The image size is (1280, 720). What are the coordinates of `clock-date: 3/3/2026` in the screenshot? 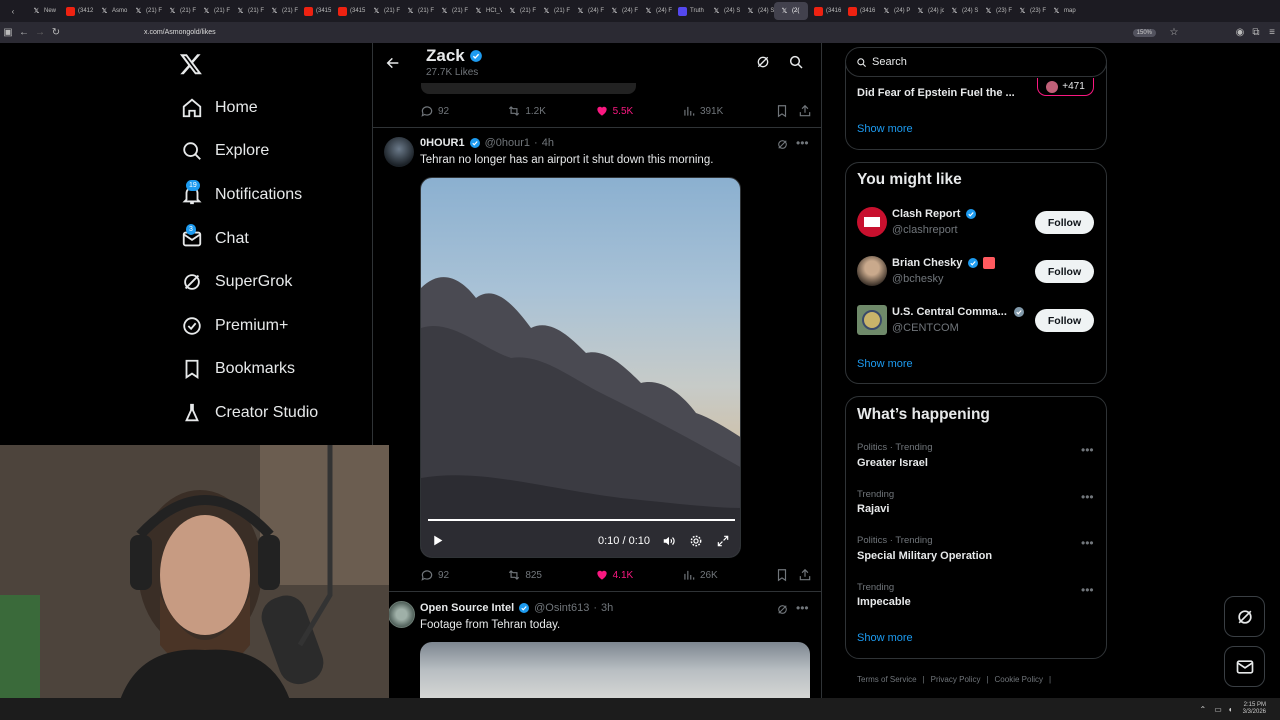 It's located at (1254, 712).